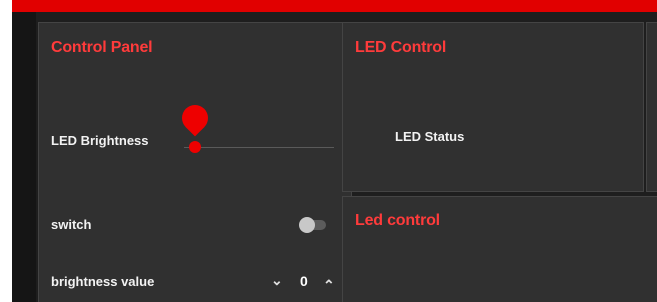  I want to click on led-control-2-title: Led control, so click(397, 220).